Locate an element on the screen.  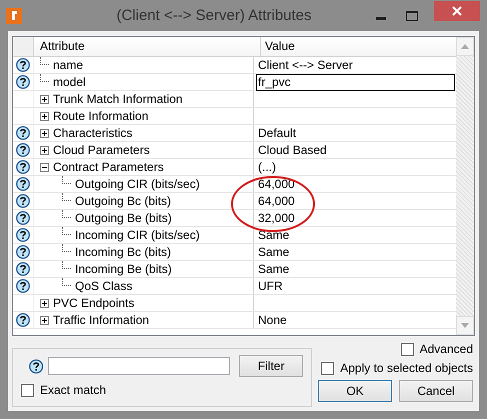
close-icon is located at coordinates (457, 11).